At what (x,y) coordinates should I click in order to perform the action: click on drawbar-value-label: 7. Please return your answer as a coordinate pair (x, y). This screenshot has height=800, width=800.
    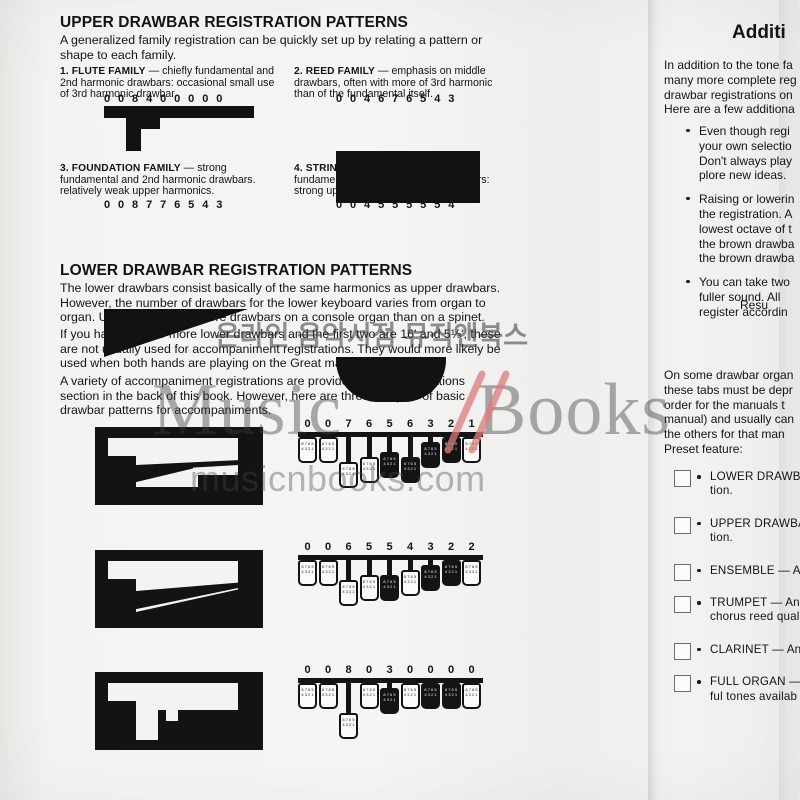
    Looking at the image, I should click on (348, 424).